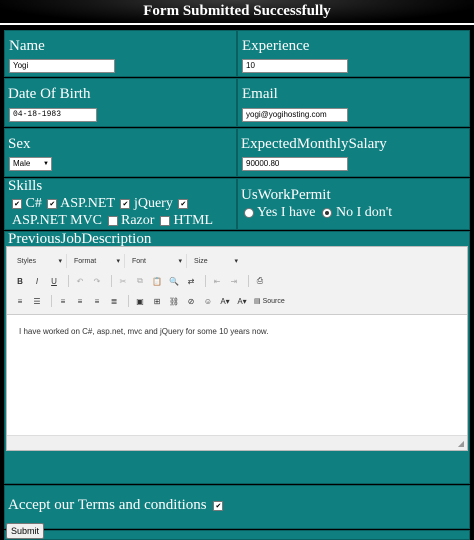  Describe the element at coordinates (191, 301) in the screenshot. I see `unlink-icon: ⊘` at that location.